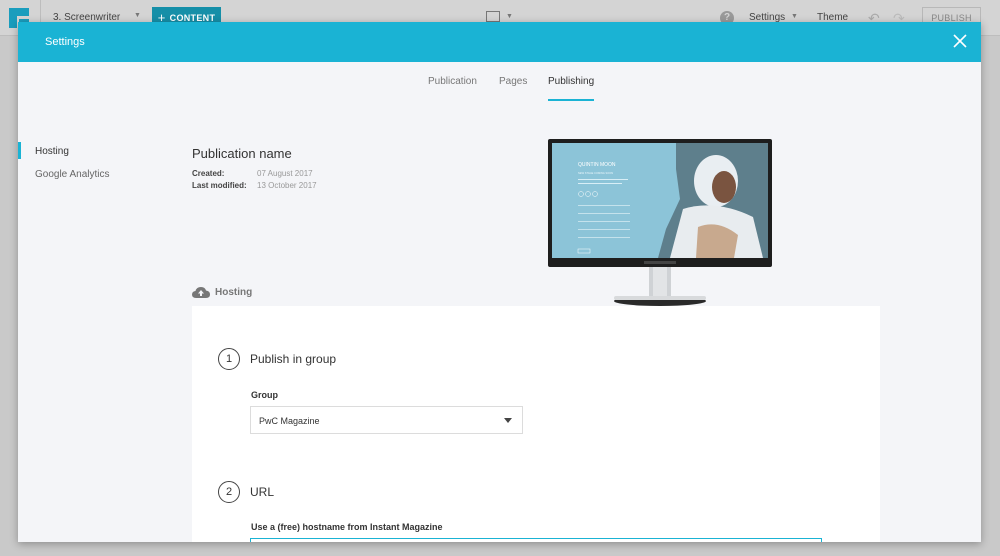  Describe the element at coordinates (571, 81) in the screenshot. I see `tab-publishing: Publishing` at that location.